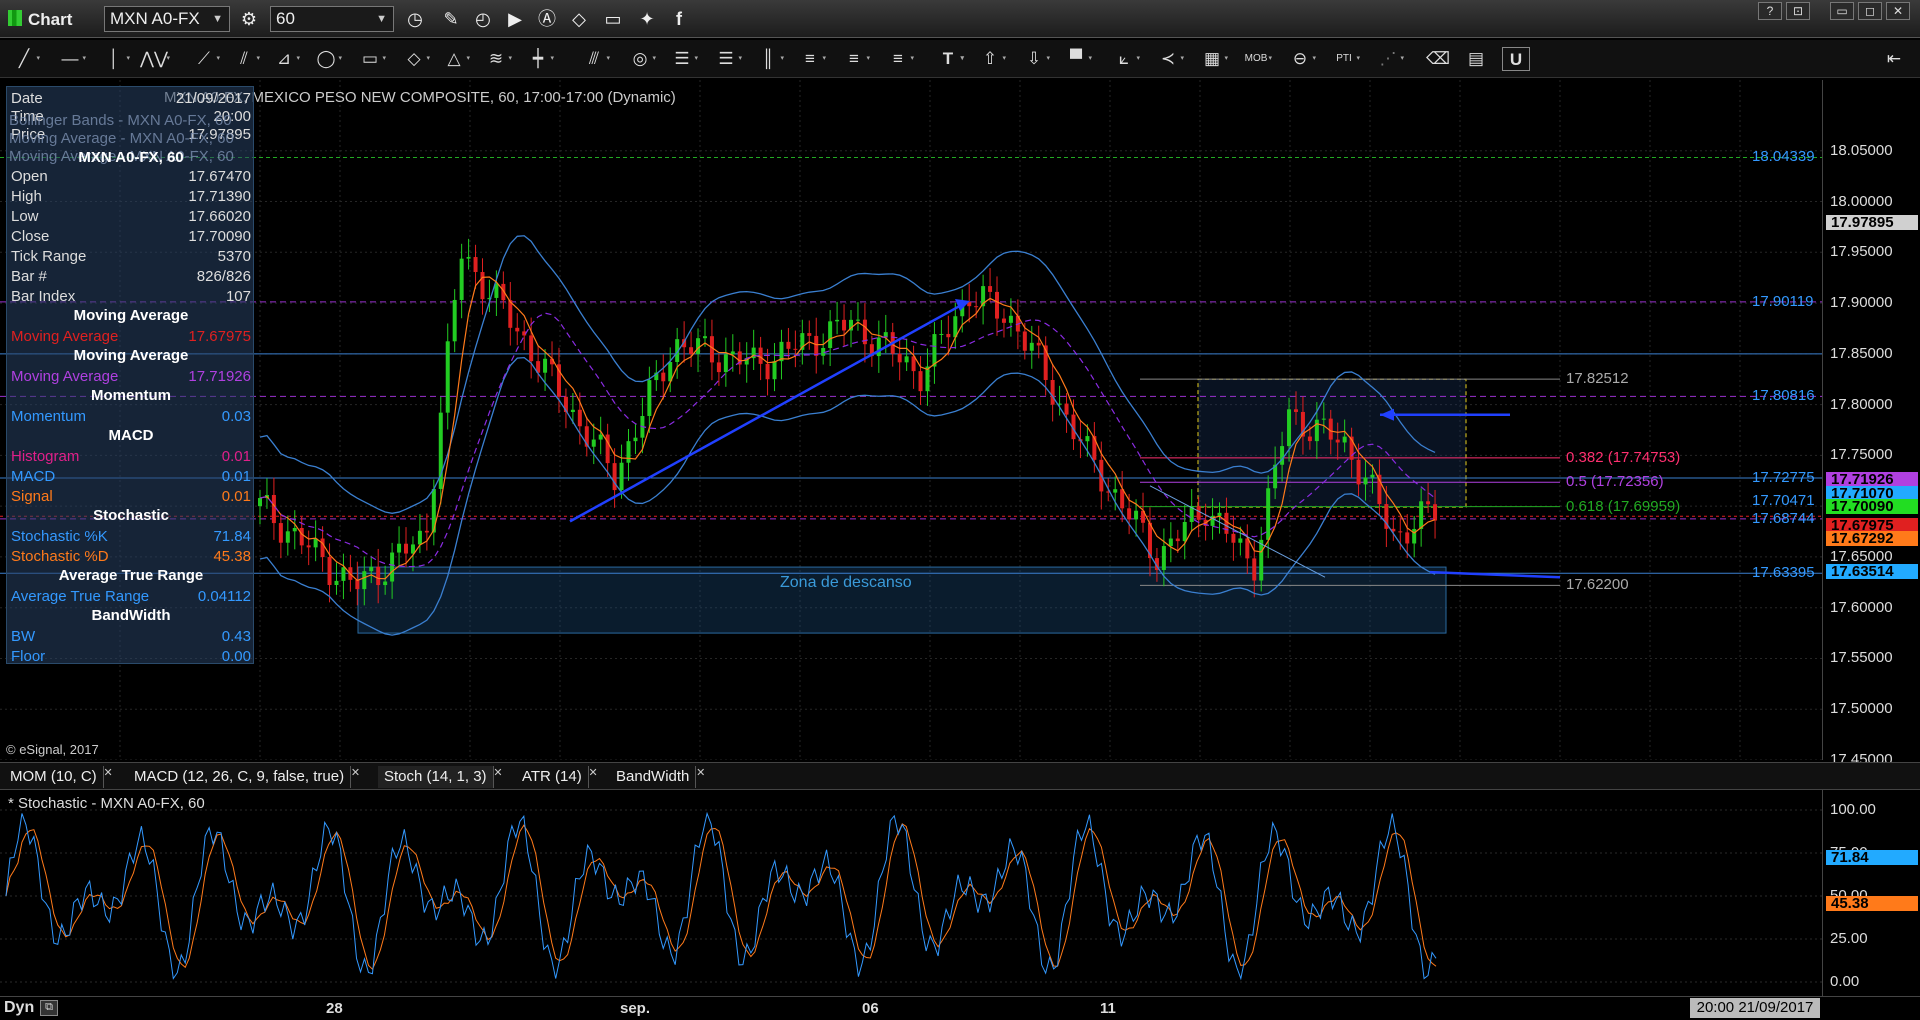 The width and height of the screenshot is (1920, 1020). I want to click on arrow-down-tool-icon: ⇩ ▾, so click(1035, 59).